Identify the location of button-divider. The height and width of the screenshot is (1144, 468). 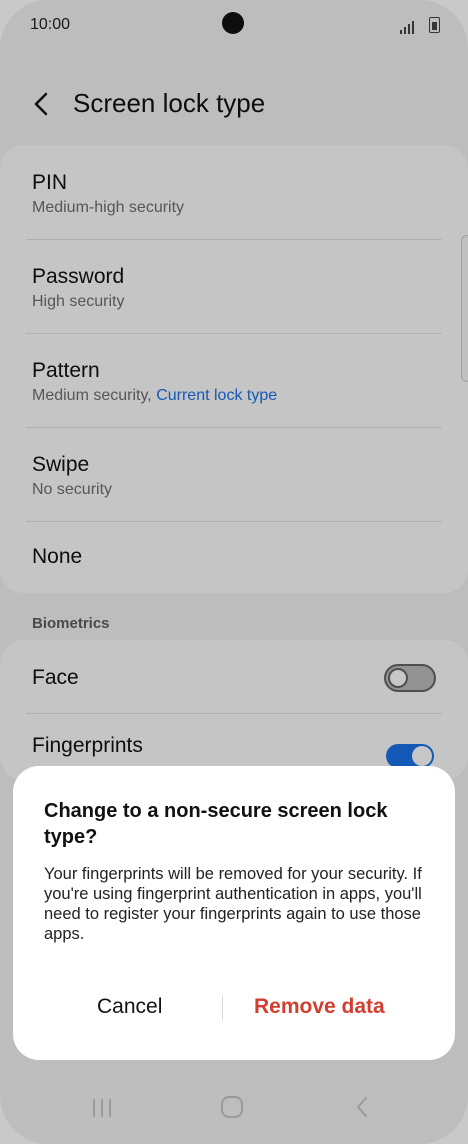
(222, 1008).